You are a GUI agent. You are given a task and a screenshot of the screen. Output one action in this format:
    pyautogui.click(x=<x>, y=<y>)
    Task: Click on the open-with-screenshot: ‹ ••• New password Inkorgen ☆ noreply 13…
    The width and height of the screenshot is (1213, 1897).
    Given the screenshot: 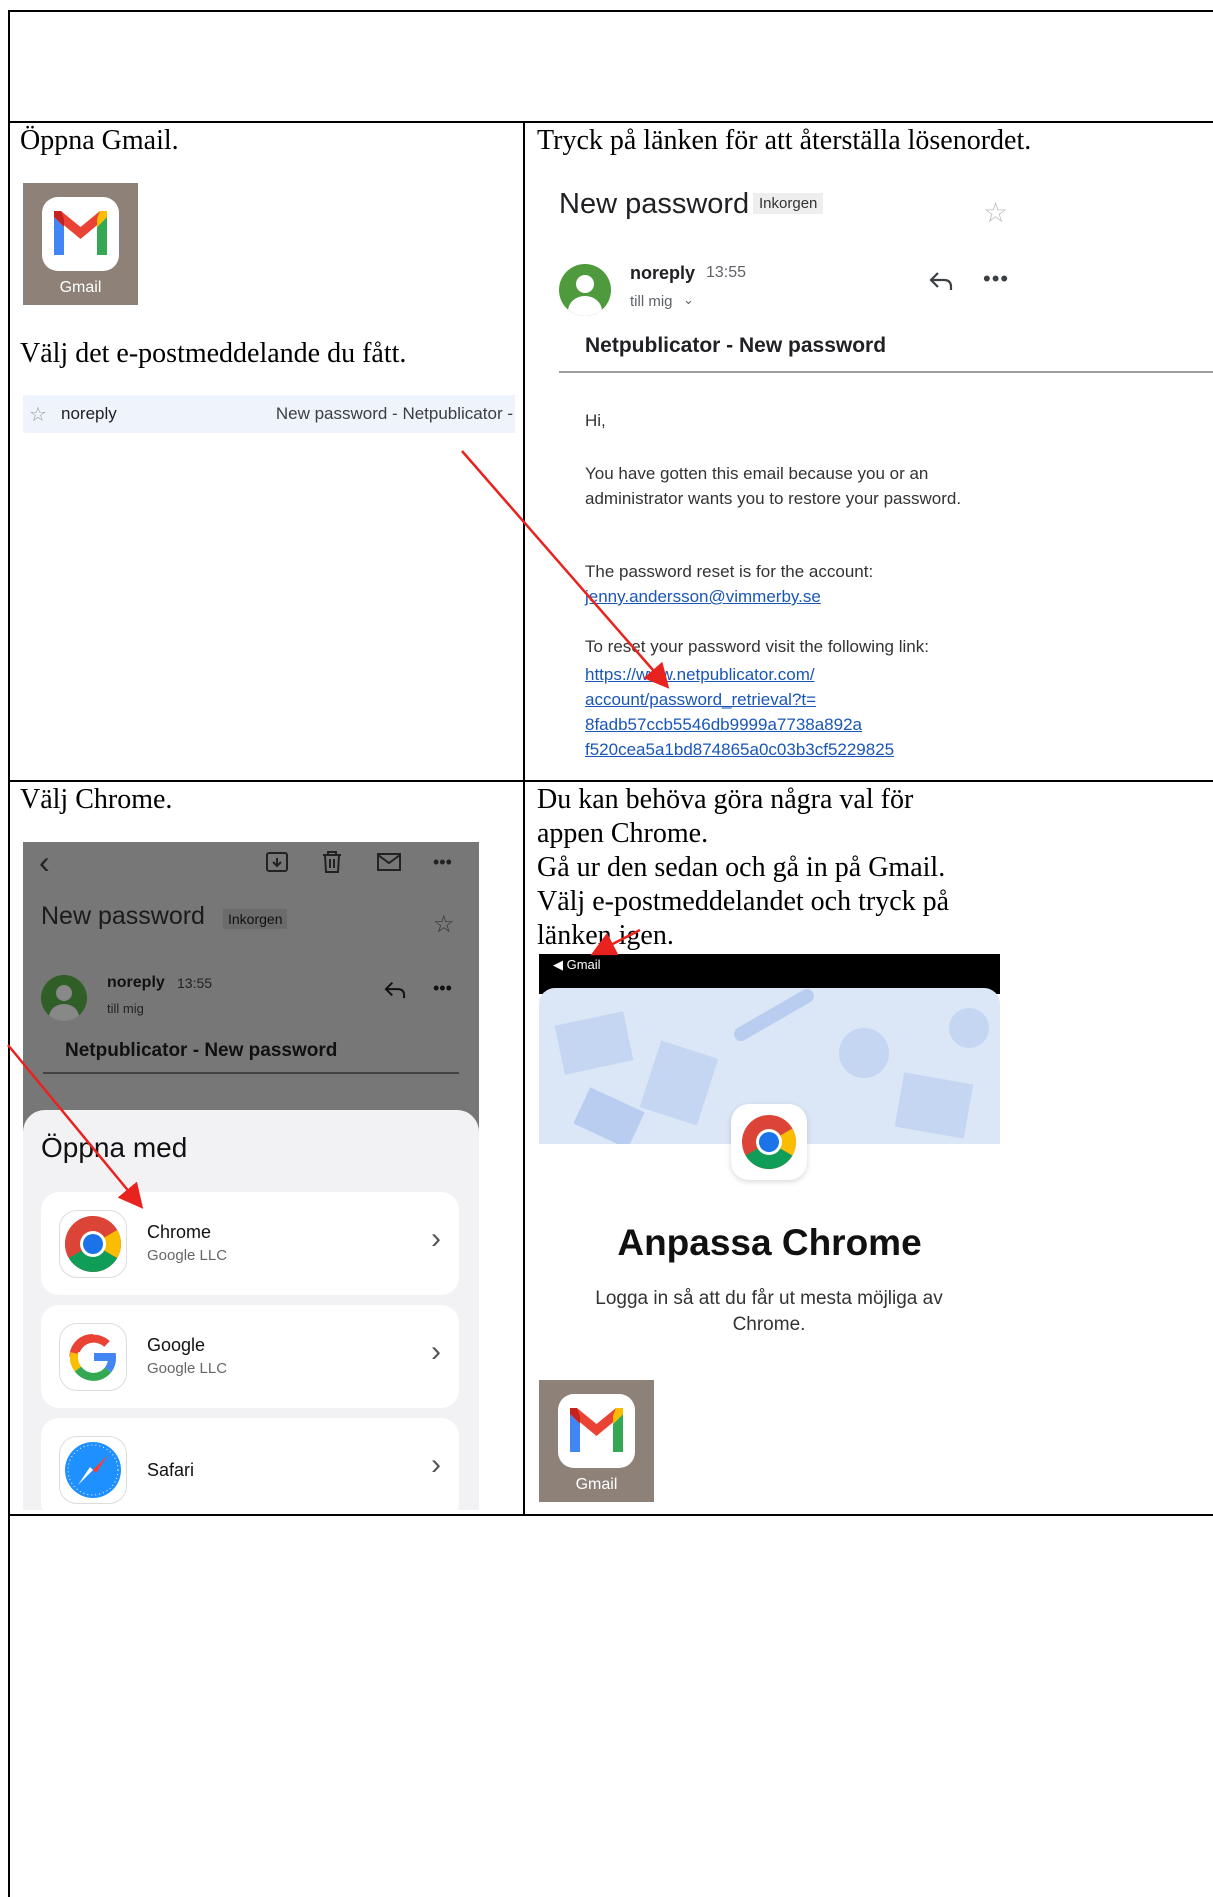 What is the action you would take?
    pyautogui.click(x=251, y=1176)
    